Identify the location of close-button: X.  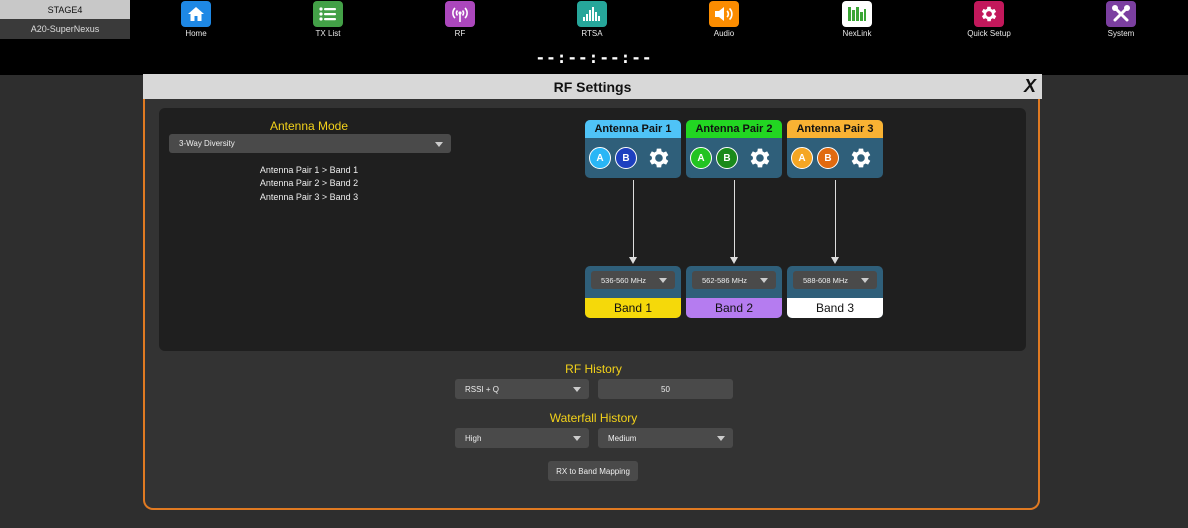
(1030, 86).